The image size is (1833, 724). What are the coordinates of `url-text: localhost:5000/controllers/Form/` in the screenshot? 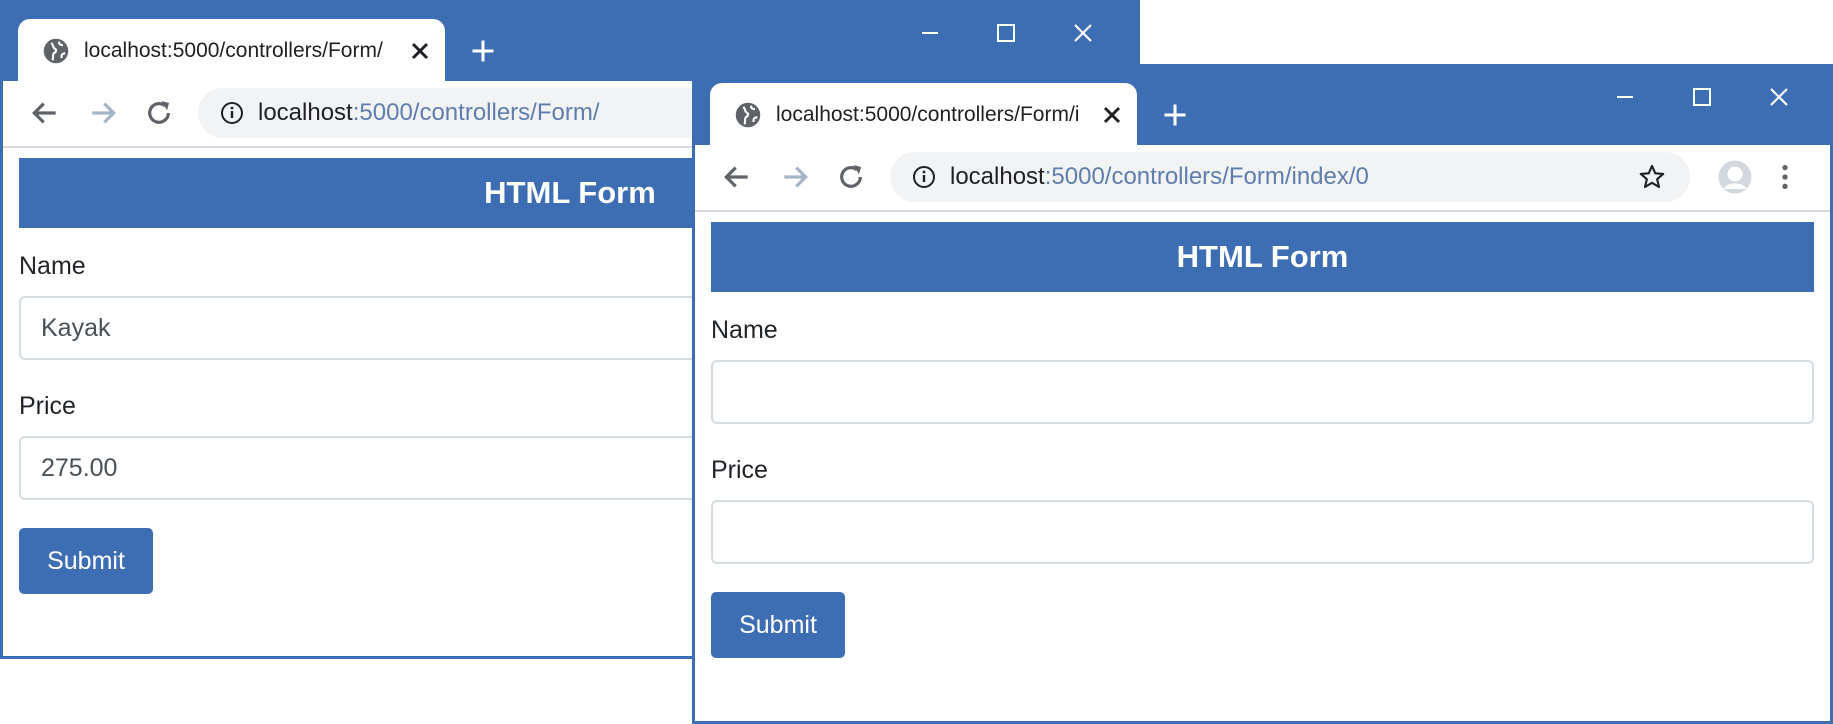 It's located at (429, 113).